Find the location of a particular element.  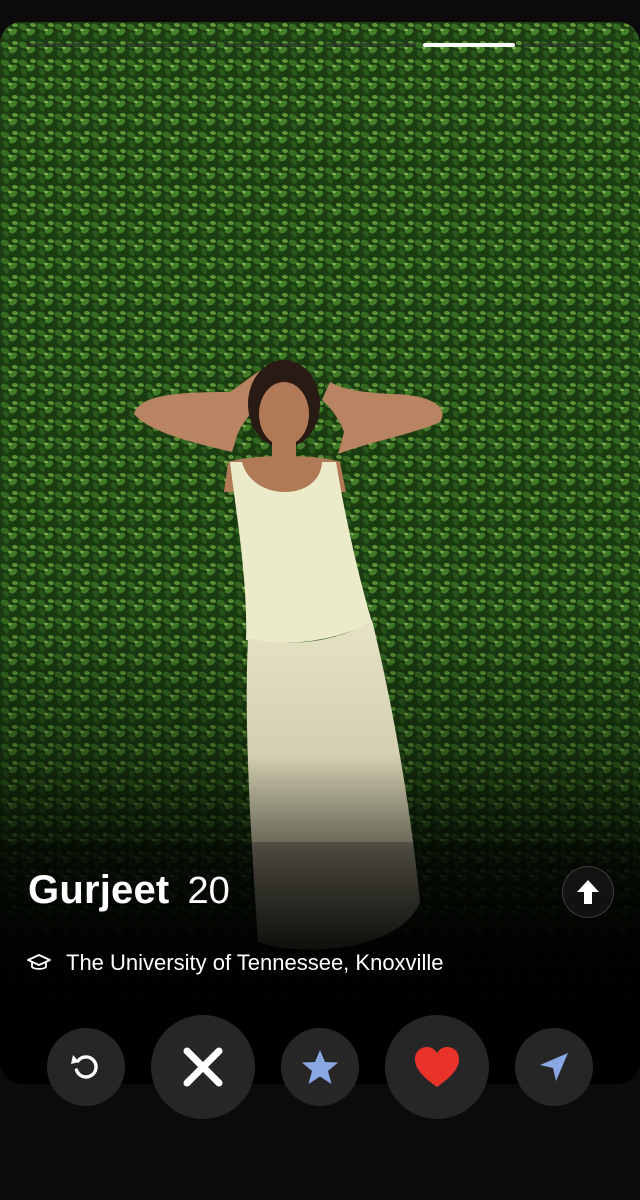

action-bar is located at coordinates (320, 1067).